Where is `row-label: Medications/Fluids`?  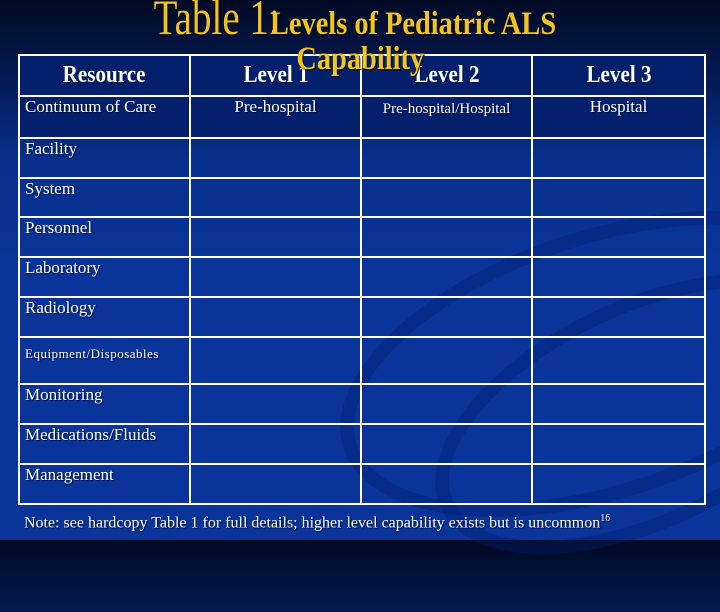
row-label: Medications/Fluids is located at coordinates (104, 444).